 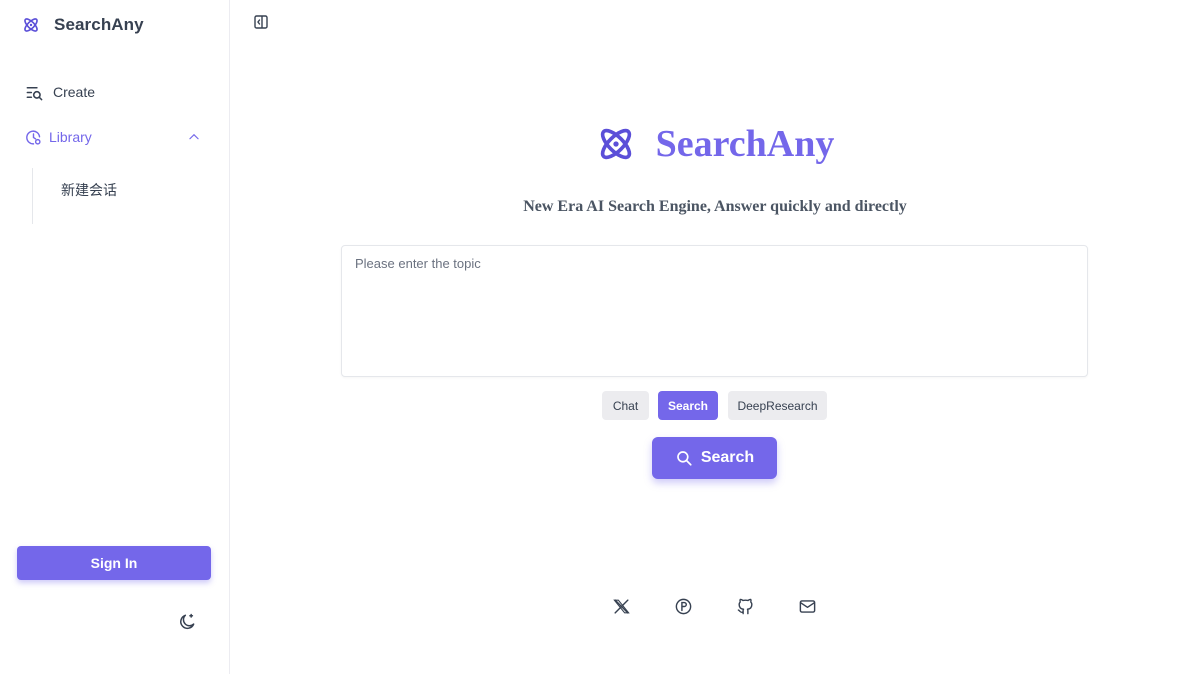 I want to click on sidebar-item-library: Library, so click(x=115, y=137).